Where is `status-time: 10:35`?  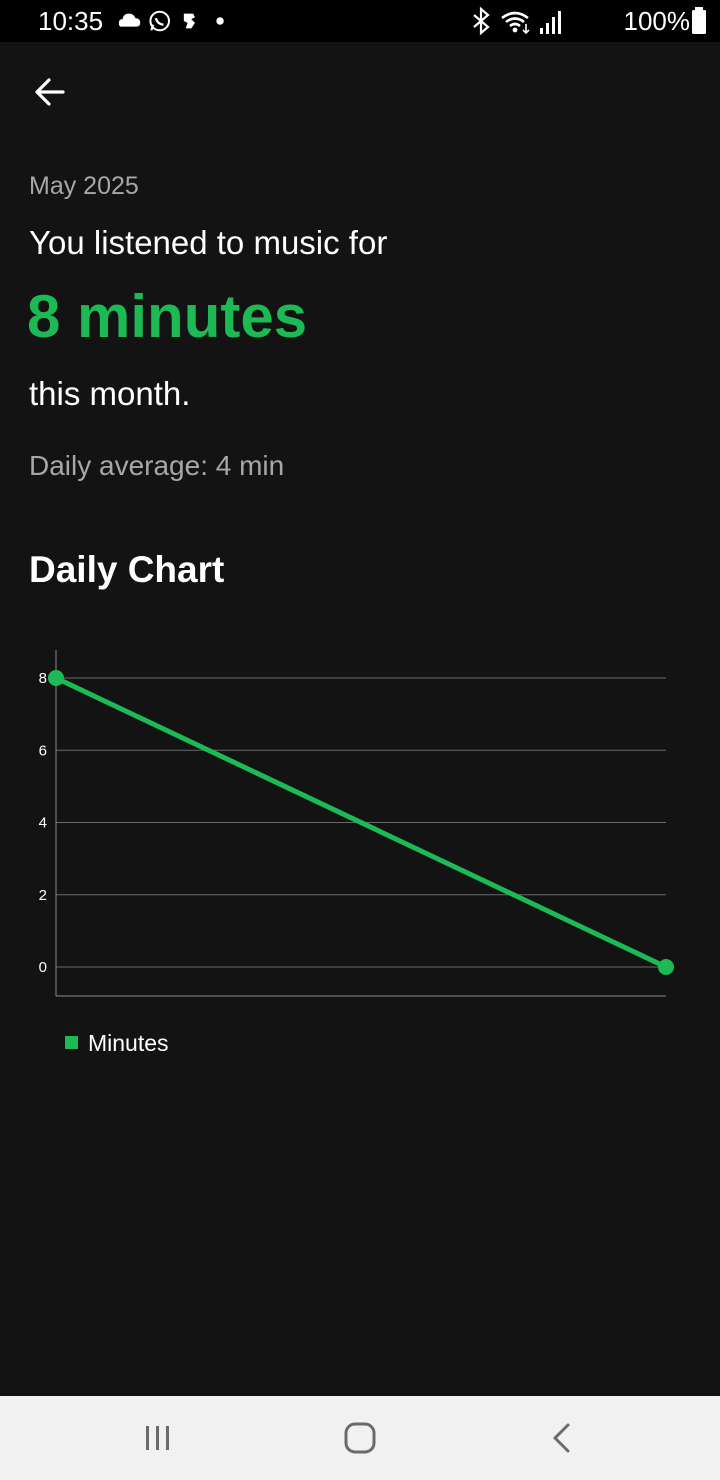
status-time: 10:35 is located at coordinates (71, 21).